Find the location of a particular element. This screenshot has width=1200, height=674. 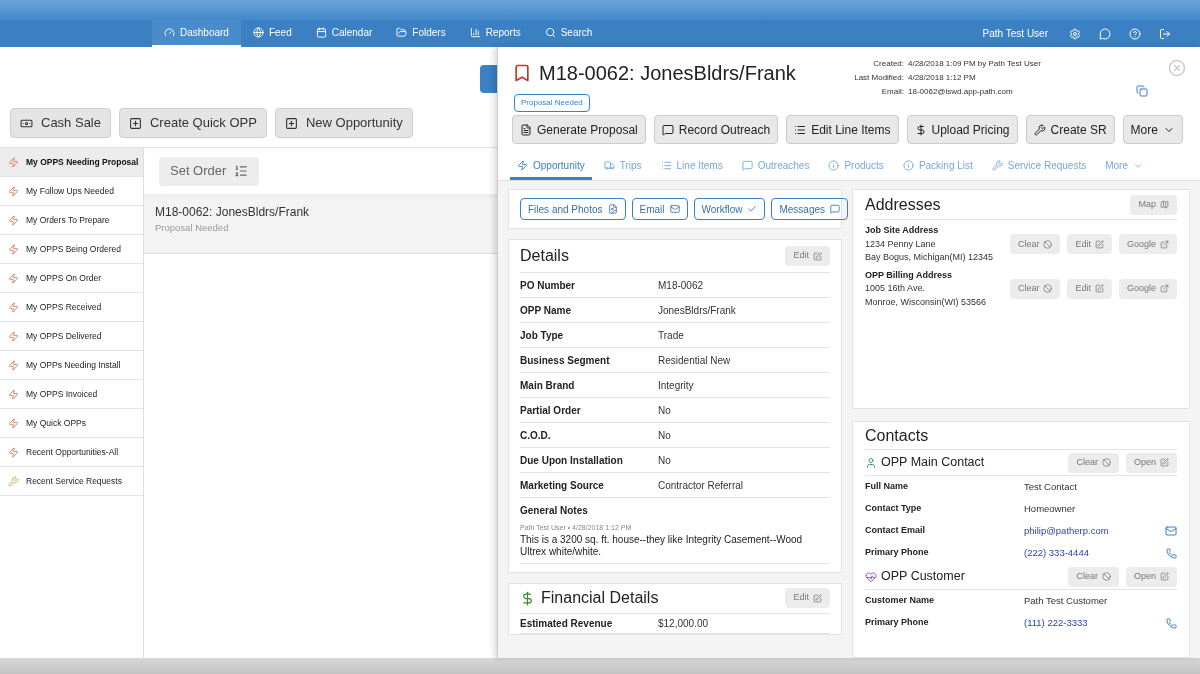

sidebar-item: My OPPS Invoiced is located at coordinates (71, 394).